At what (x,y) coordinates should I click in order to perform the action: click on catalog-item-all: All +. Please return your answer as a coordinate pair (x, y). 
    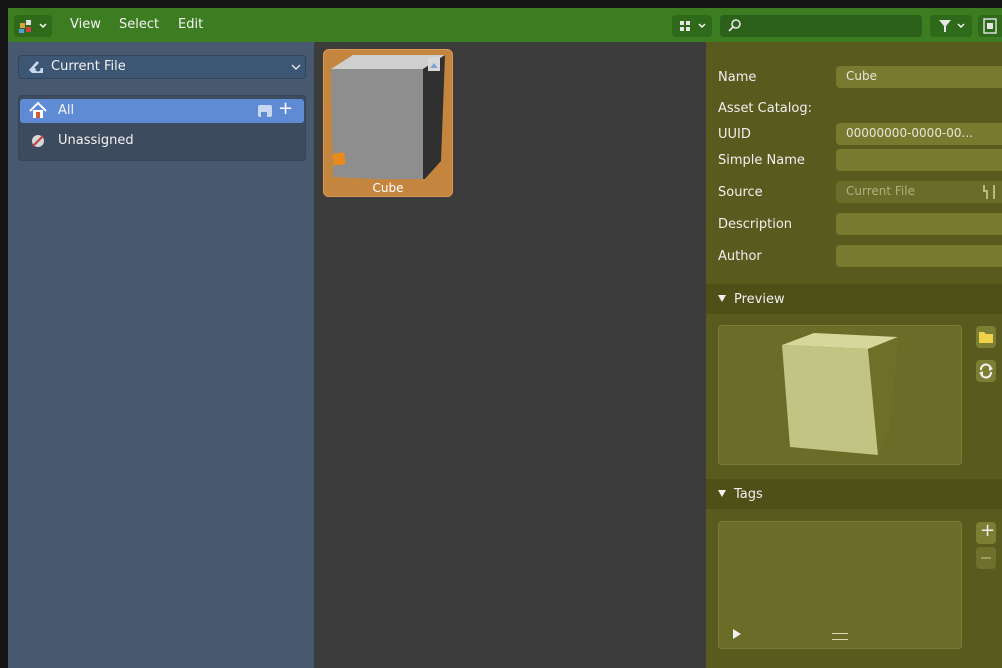
    Looking at the image, I should click on (162, 110).